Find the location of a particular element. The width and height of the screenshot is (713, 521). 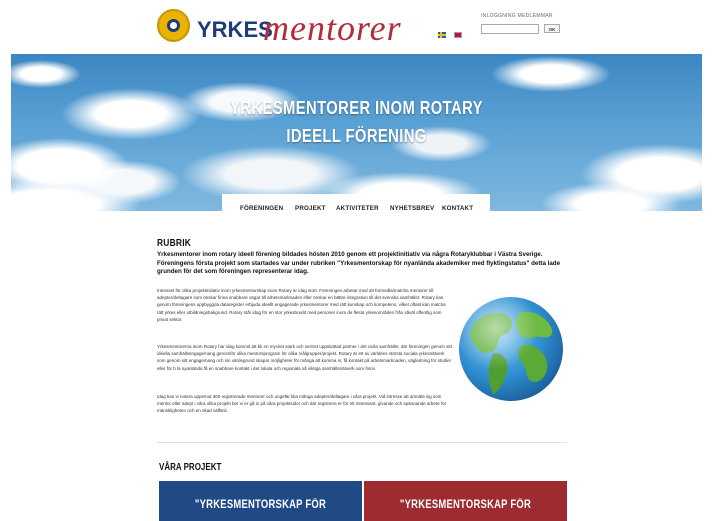

nav-item-projekt: PROJEKT is located at coordinates (310, 208).